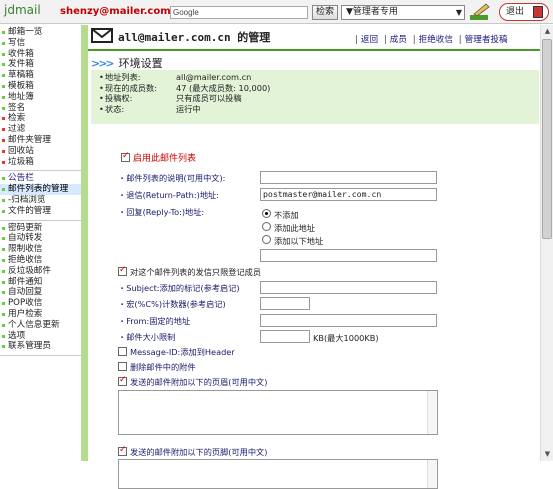 The image size is (553, 489). Describe the element at coordinates (122, 450) in the screenshot. I see `footer-text-checkbox` at that location.